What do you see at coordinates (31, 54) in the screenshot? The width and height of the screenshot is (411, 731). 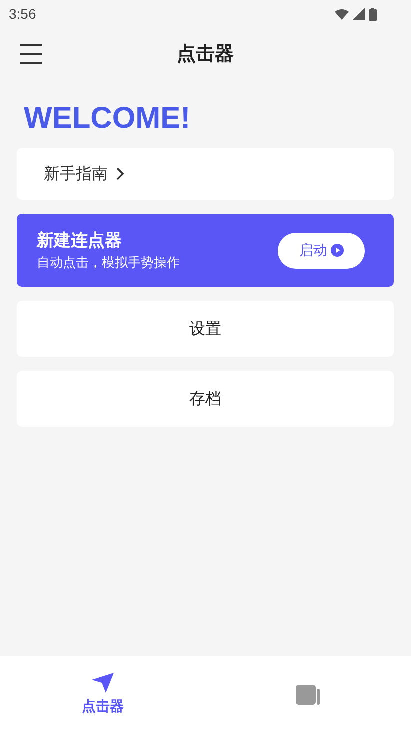 I see `menu-icon` at bounding box center [31, 54].